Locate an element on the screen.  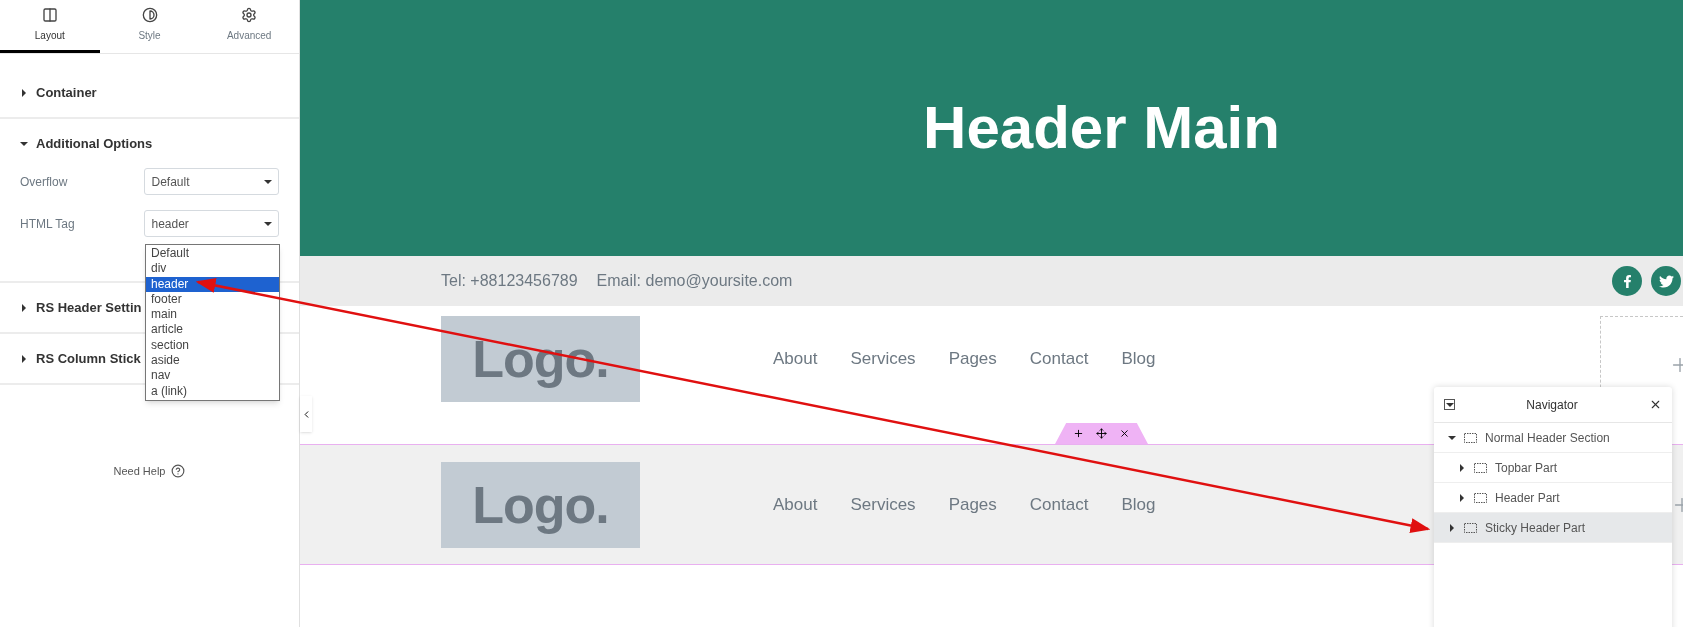
gear-icon is located at coordinates (249, 15).